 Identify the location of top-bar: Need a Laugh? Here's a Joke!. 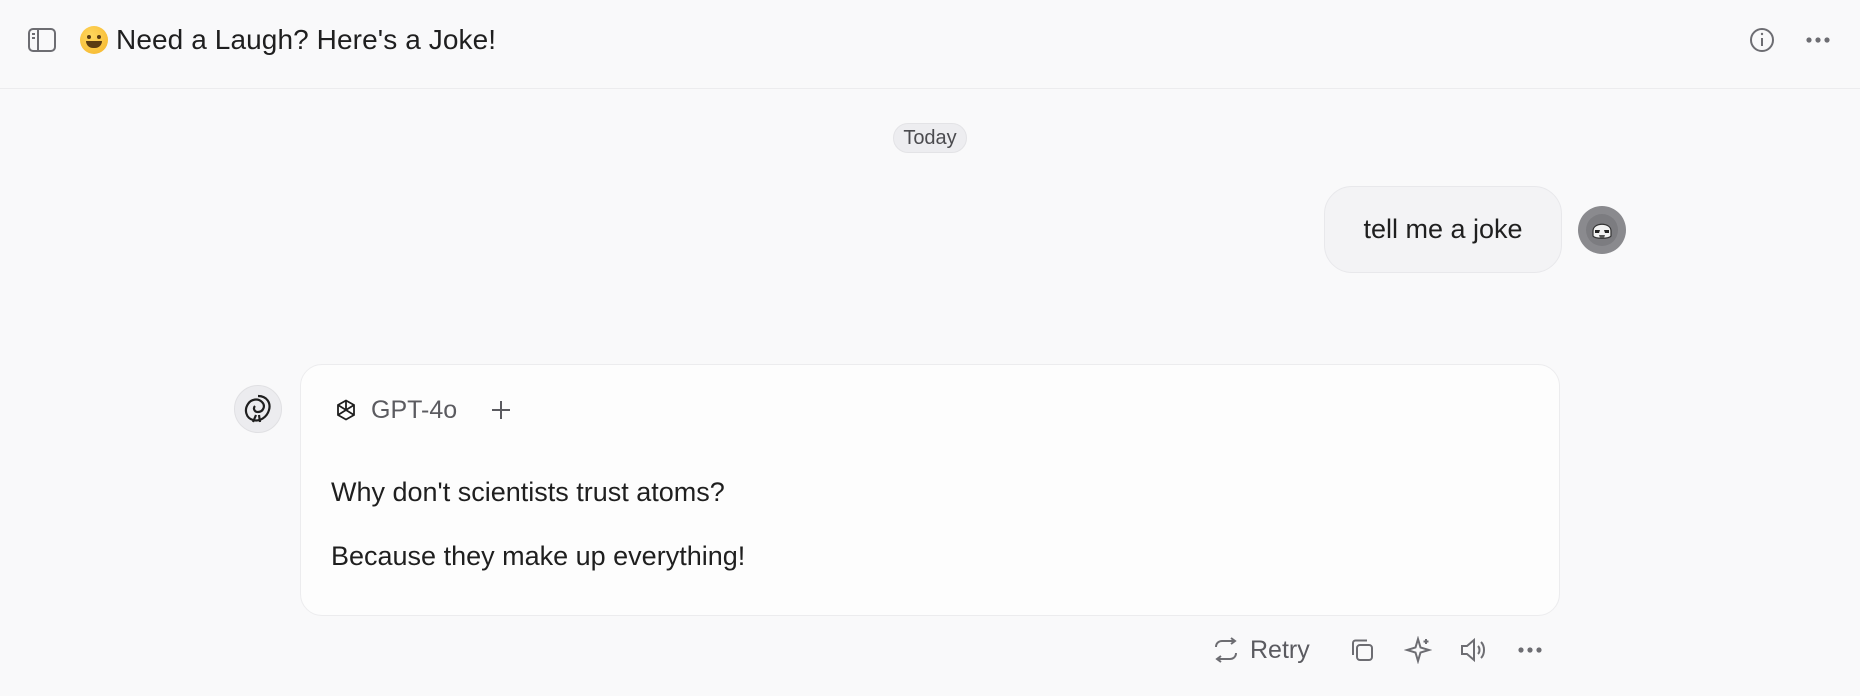
(930, 44).